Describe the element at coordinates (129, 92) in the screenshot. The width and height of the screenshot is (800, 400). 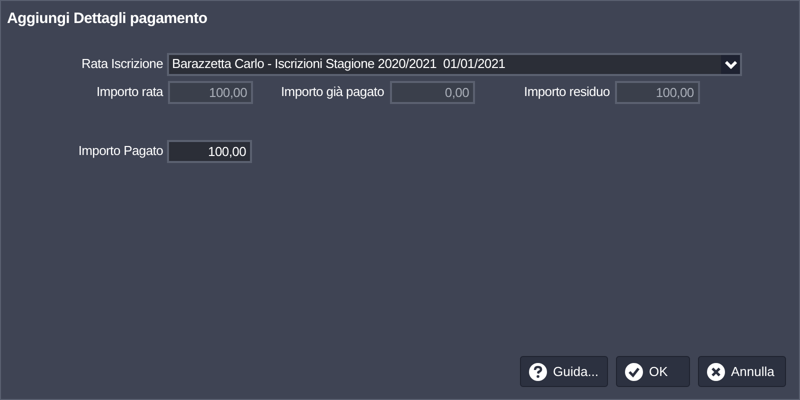
I see `field-label: Importo rata` at that location.